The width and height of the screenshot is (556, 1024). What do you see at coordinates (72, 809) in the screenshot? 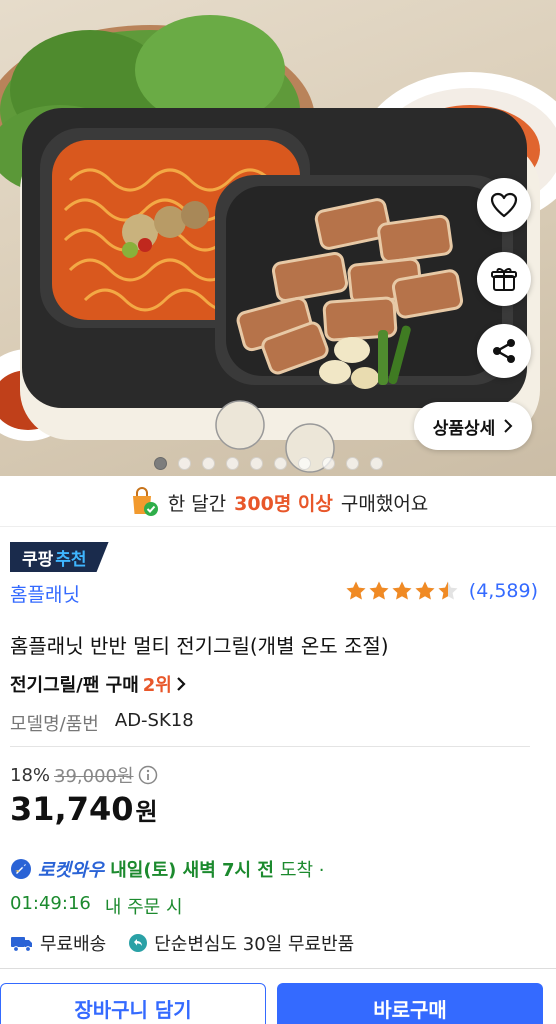
I see `sale-price-value: 31,740` at bounding box center [72, 809].